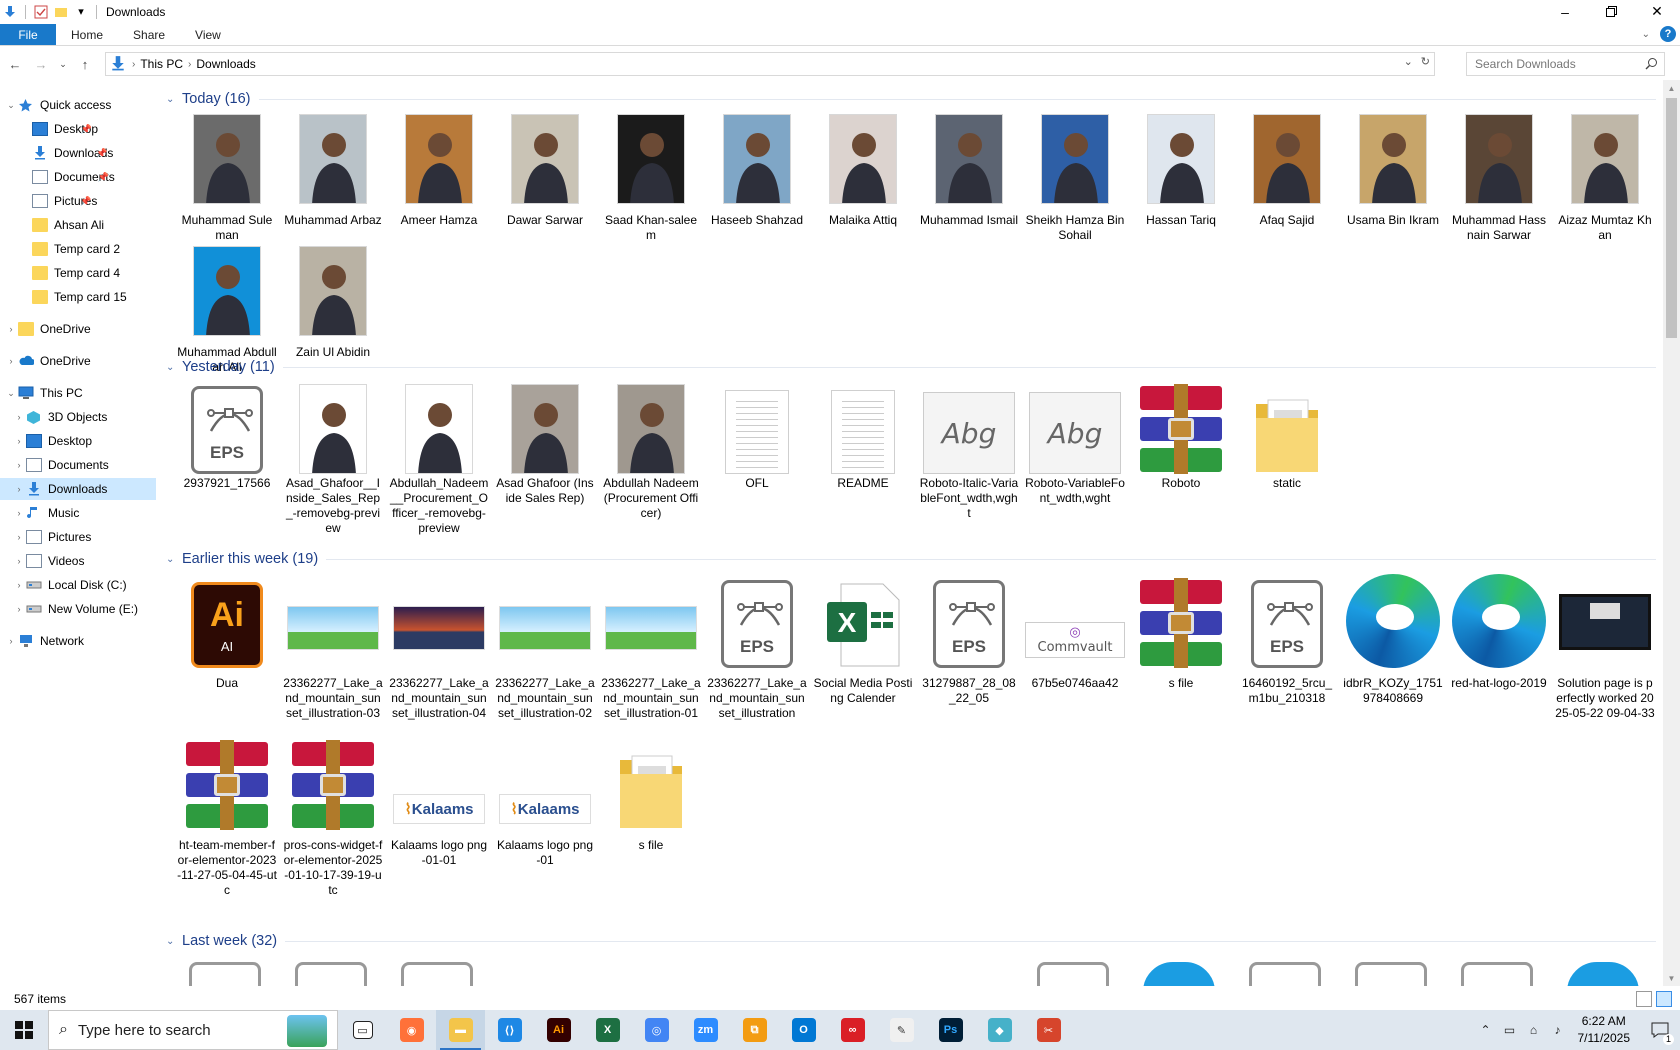 The height and width of the screenshot is (1050, 1680). I want to click on nav-qa-item: Temp card 2, so click(60, 249).